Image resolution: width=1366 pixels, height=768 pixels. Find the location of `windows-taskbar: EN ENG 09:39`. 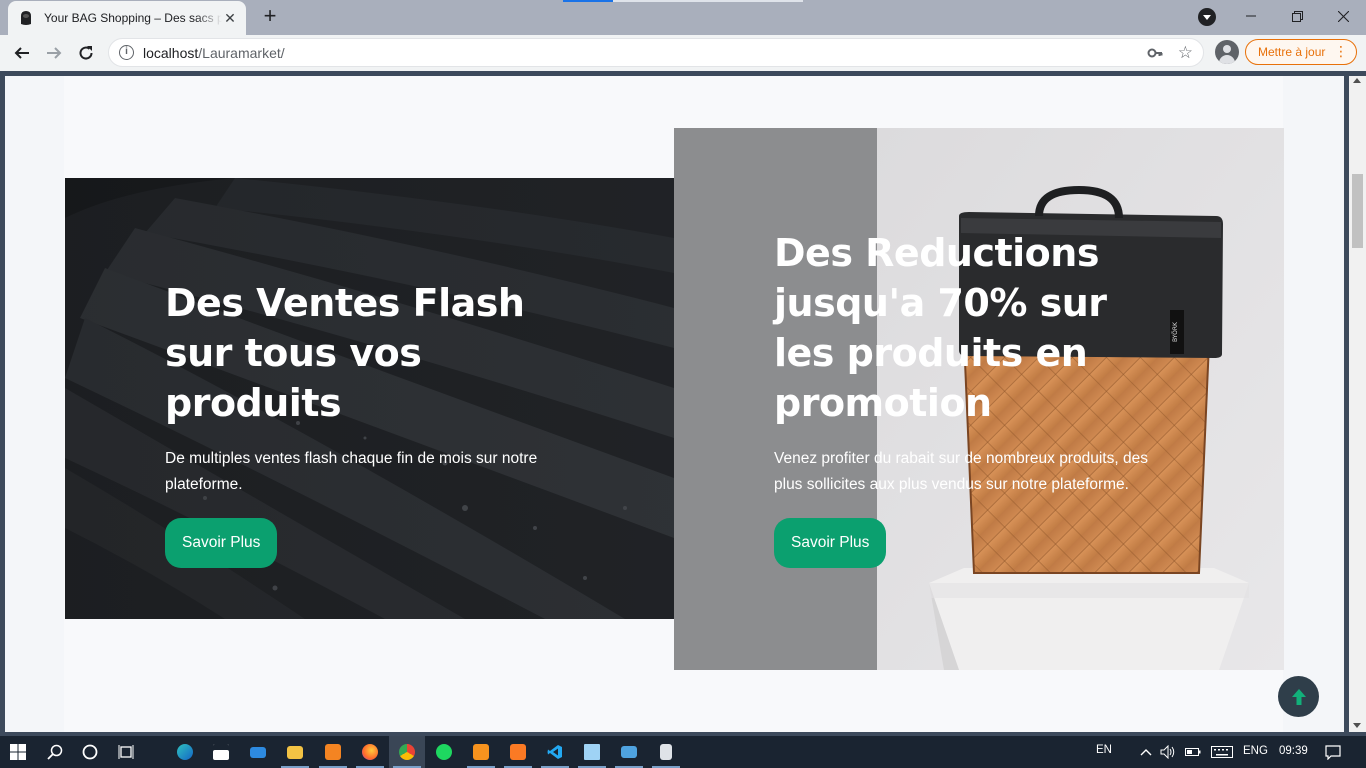

windows-taskbar: EN ENG 09:39 is located at coordinates (683, 752).